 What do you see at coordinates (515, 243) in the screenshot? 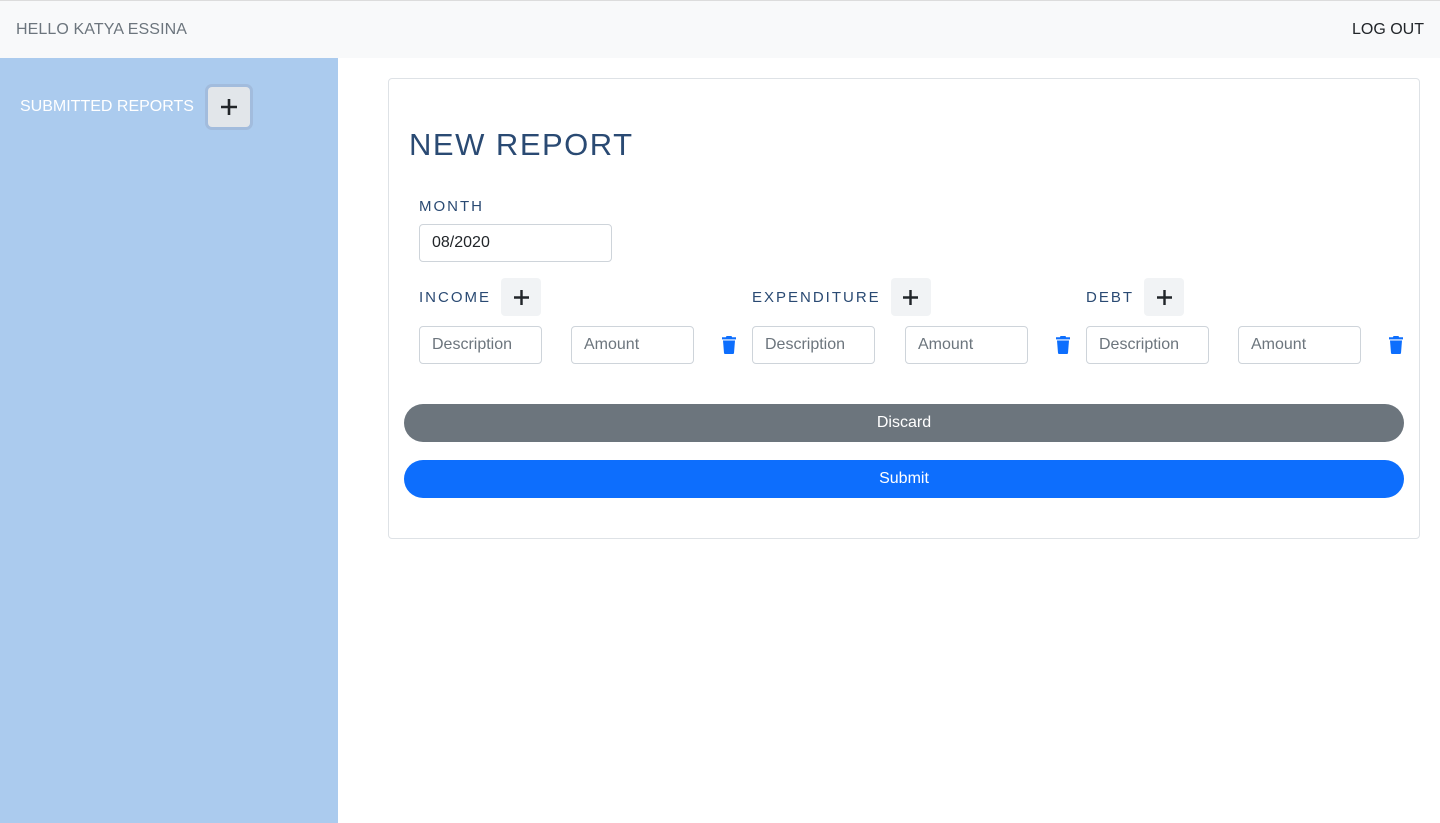
I see `month-field` at bounding box center [515, 243].